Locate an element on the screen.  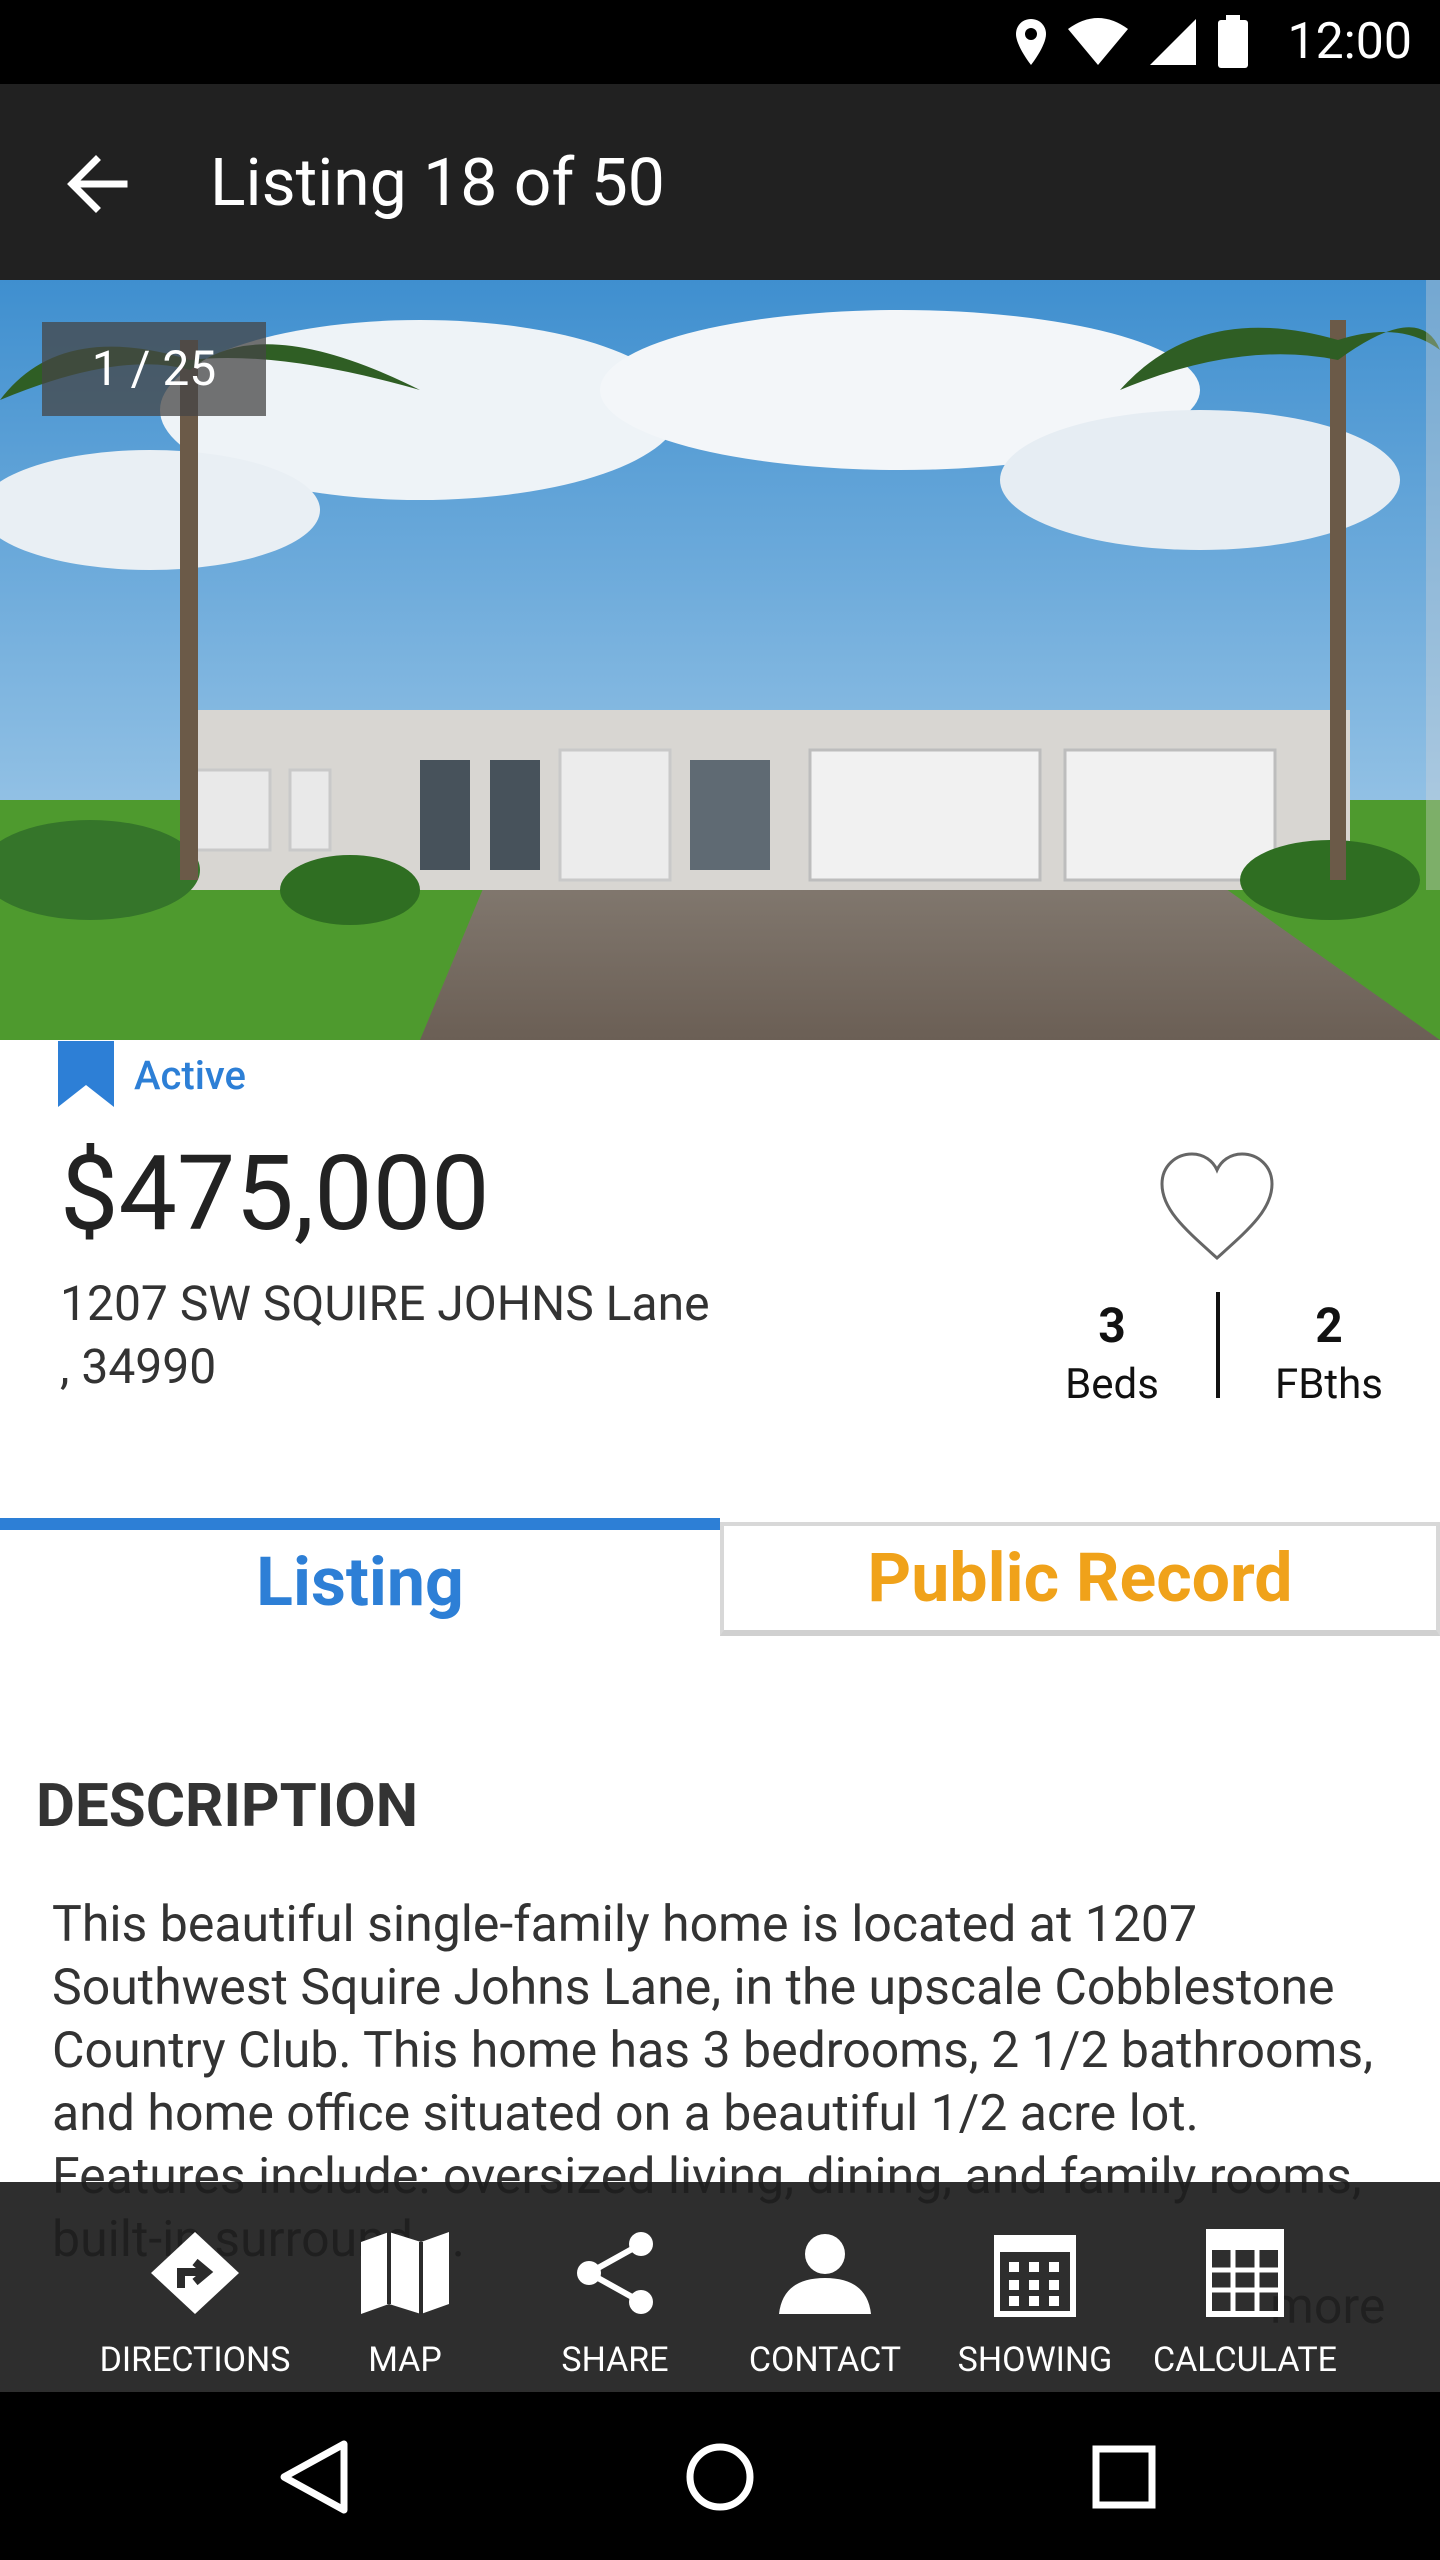
tab-listing: Listing is located at coordinates (360, 1577).